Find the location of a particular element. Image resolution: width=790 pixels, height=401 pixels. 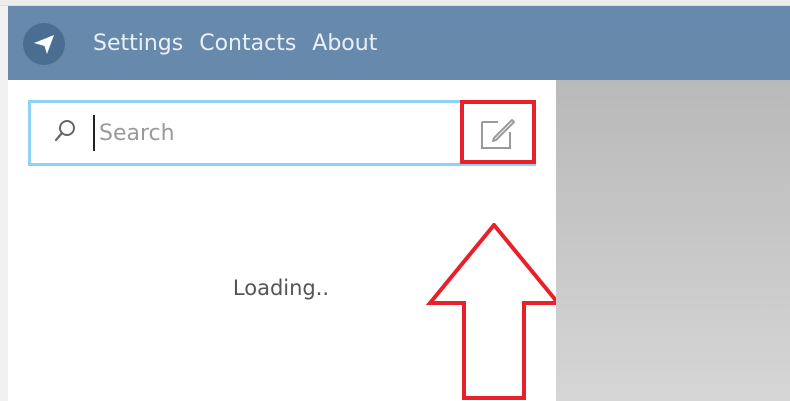

top-nav: Settings Contacts About is located at coordinates (242, 43).